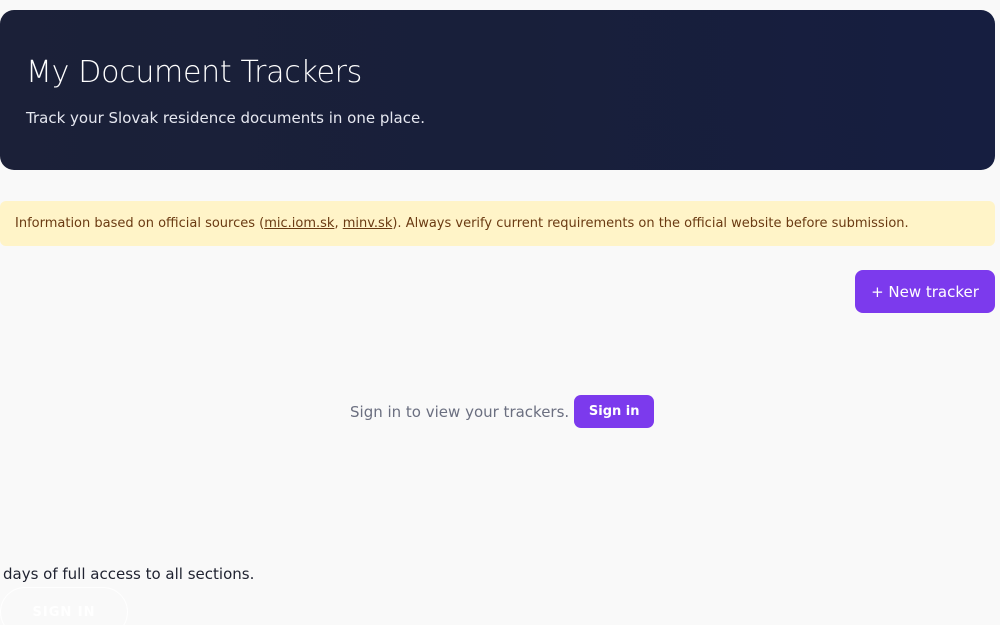  What do you see at coordinates (460, 411) in the screenshot?
I see `sign-in-prompt: Sign in to view your trackers.` at bounding box center [460, 411].